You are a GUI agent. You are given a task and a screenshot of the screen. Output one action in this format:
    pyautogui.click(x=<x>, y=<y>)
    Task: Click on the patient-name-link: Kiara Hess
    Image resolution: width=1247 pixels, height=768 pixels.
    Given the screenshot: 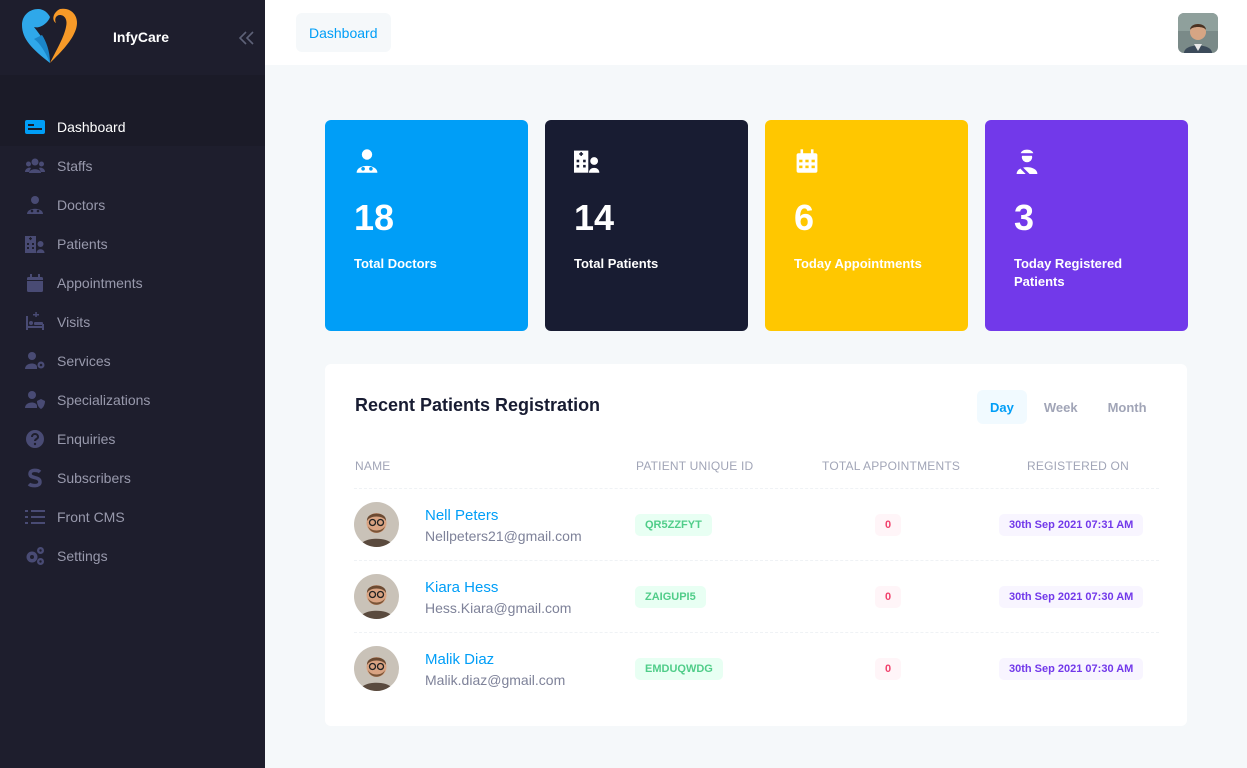 What is the action you would take?
    pyautogui.click(x=461, y=587)
    